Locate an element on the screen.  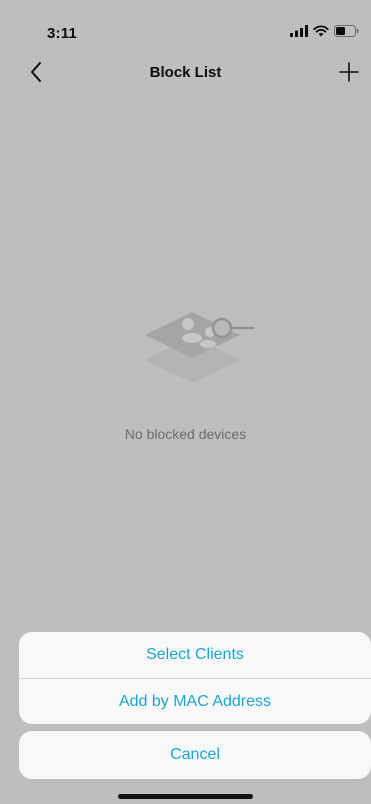
action-sheet-options: Select Clients Add by MAC Address is located at coordinates (195, 678).